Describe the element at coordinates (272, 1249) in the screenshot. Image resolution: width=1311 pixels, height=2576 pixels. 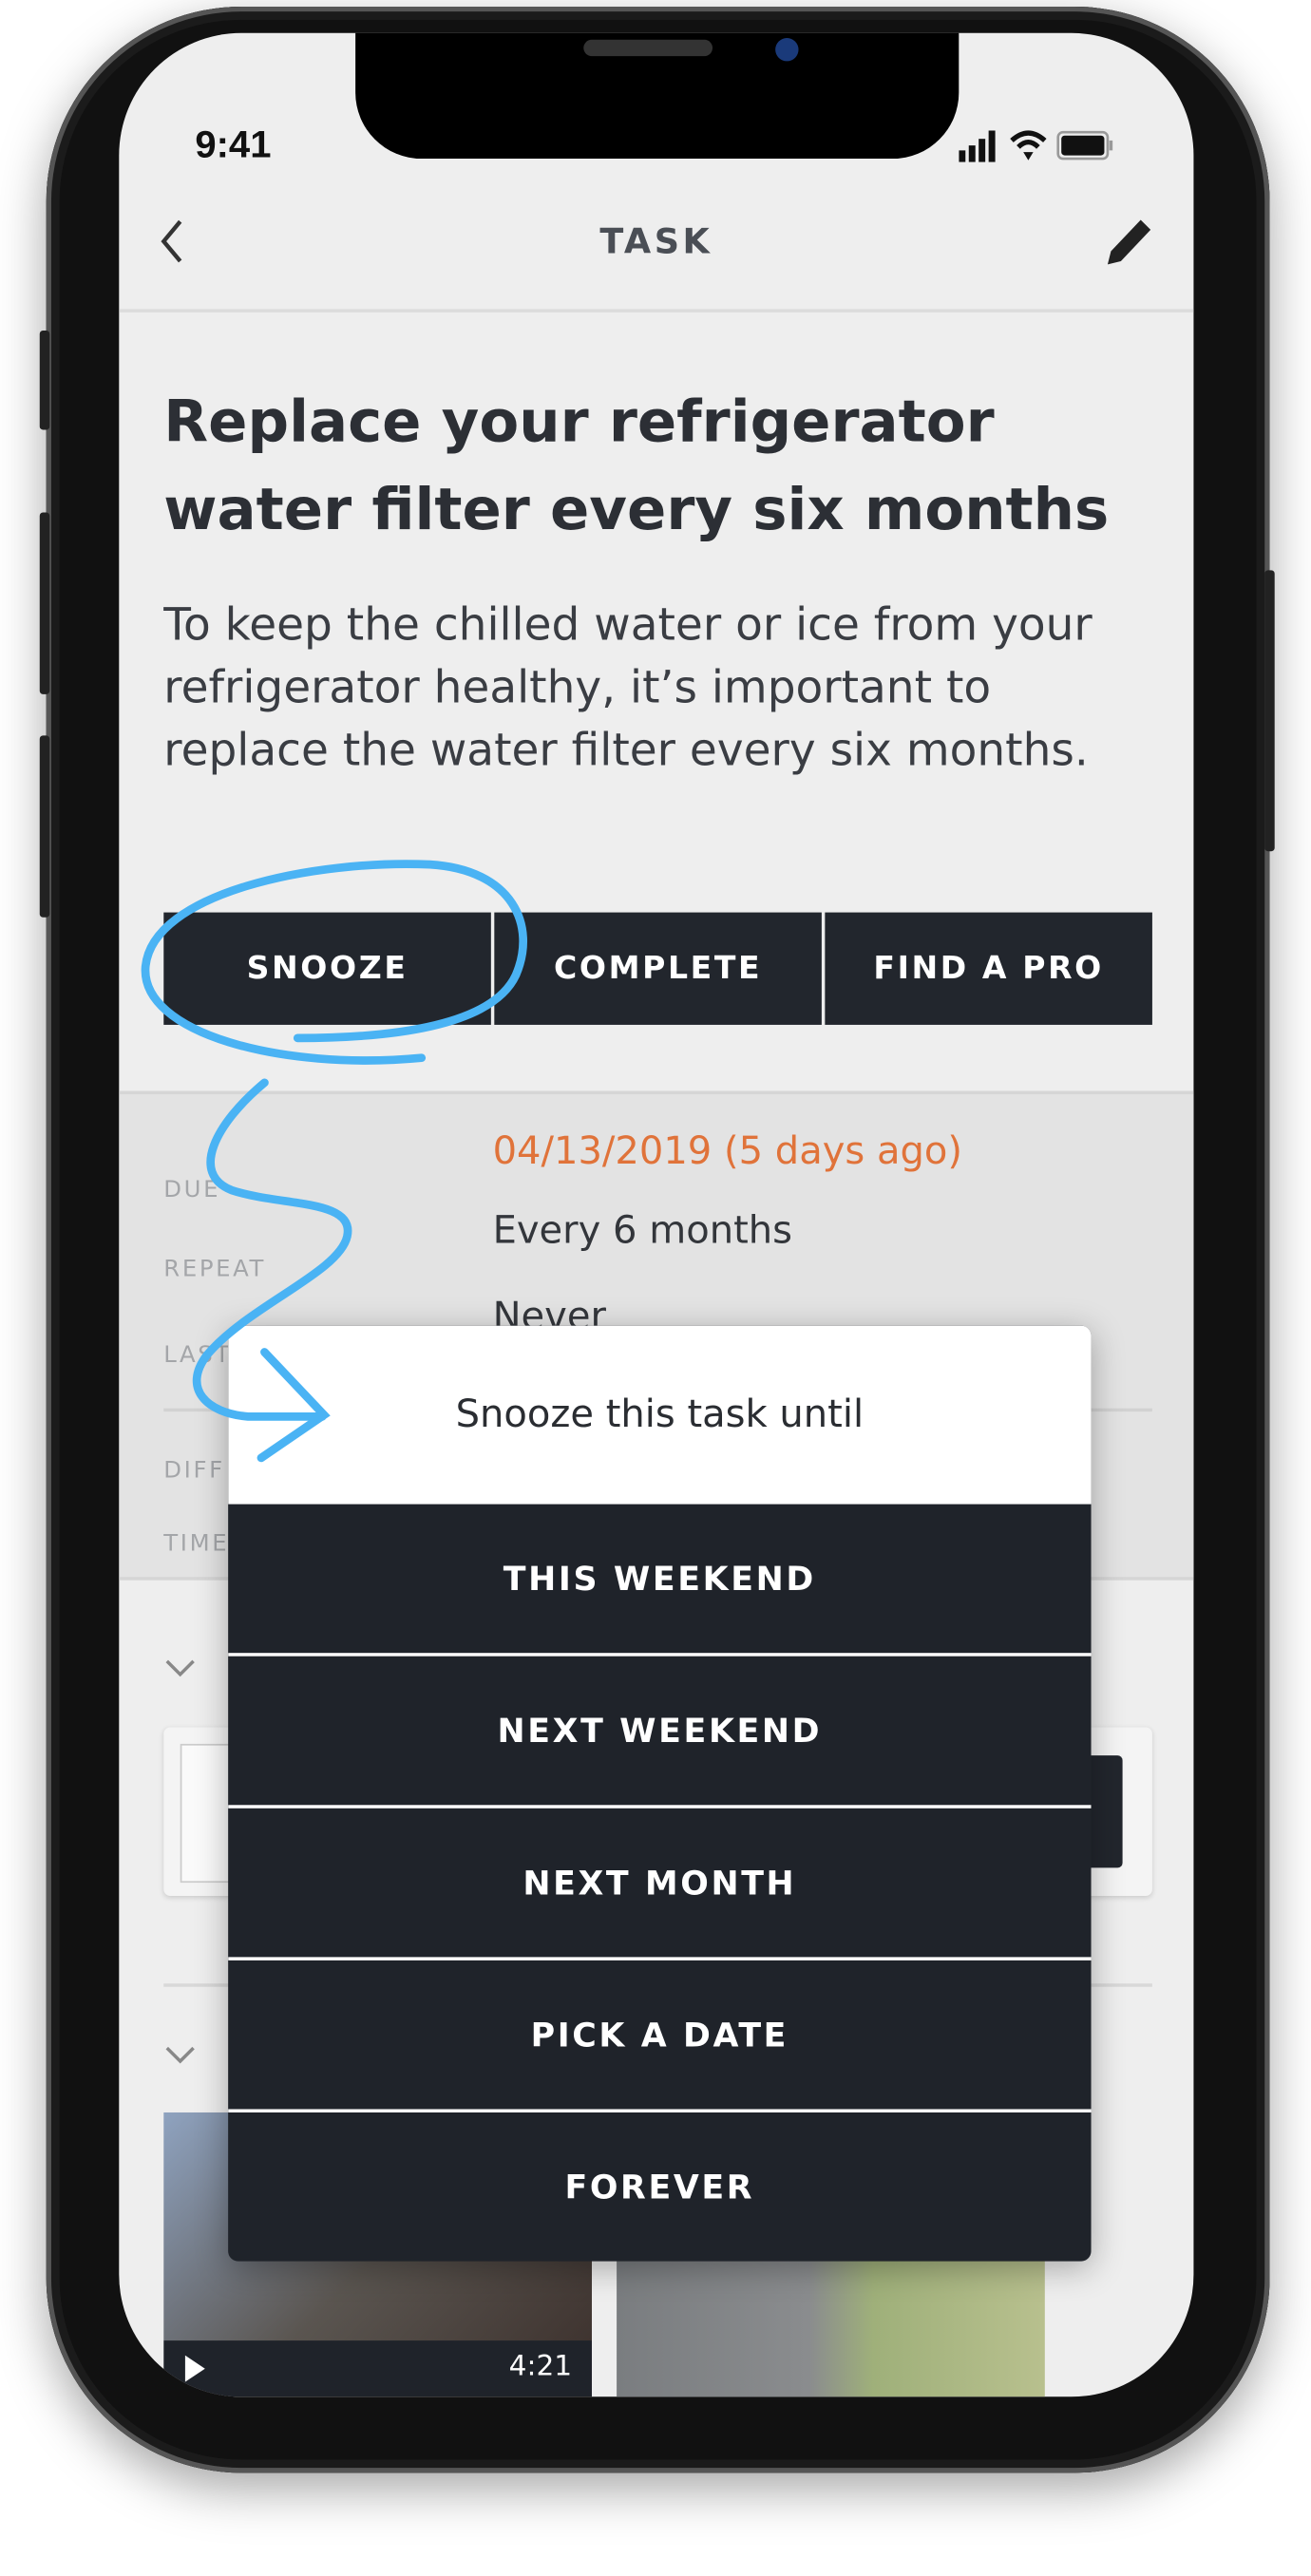
I see `annotation-squiggle` at that location.